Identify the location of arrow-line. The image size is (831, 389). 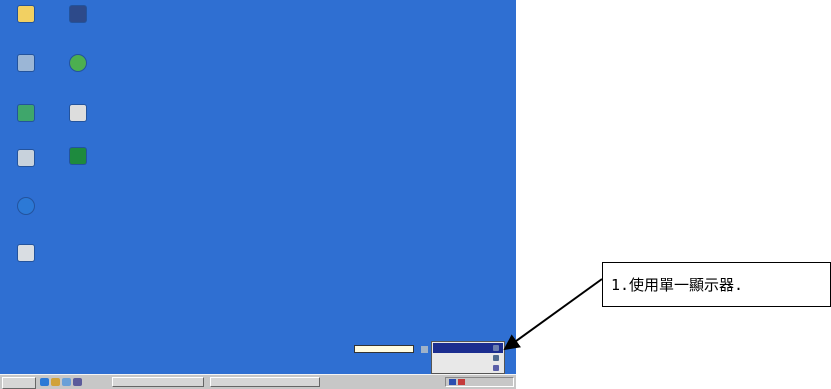
(553, 314).